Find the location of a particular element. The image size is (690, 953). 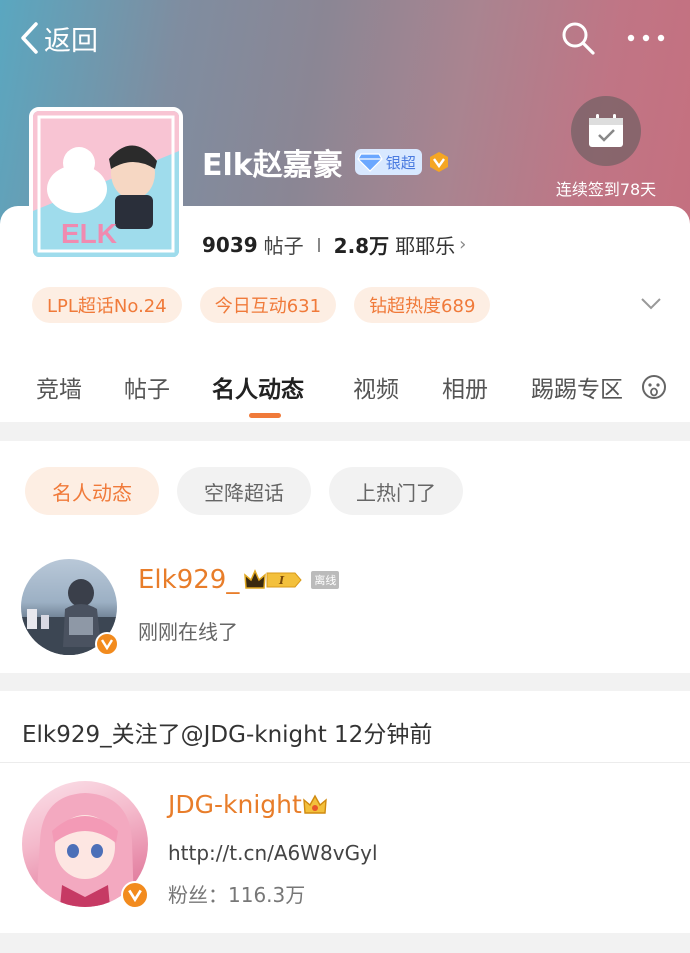

badge-label: 银超 is located at coordinates (400, 162).